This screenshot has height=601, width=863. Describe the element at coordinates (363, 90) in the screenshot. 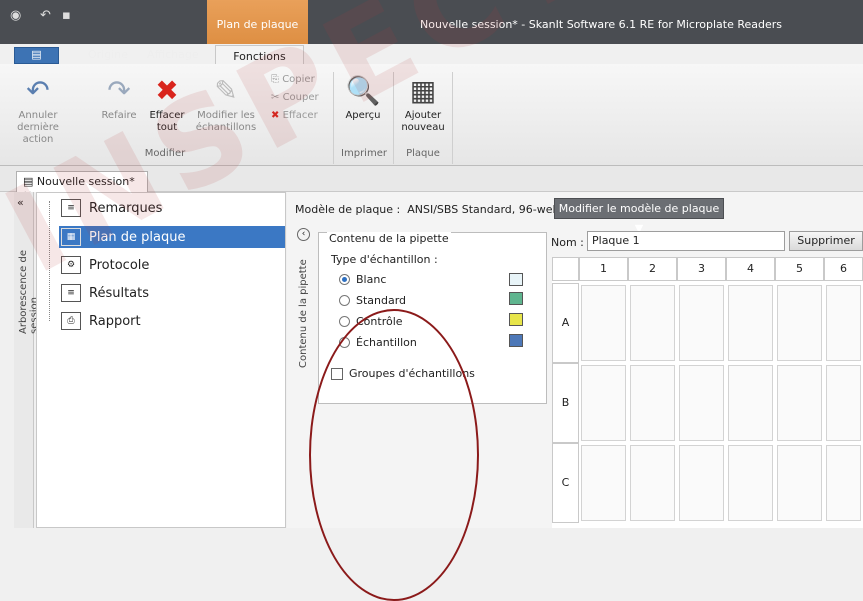

I see `preview-icon: 🔍` at that location.